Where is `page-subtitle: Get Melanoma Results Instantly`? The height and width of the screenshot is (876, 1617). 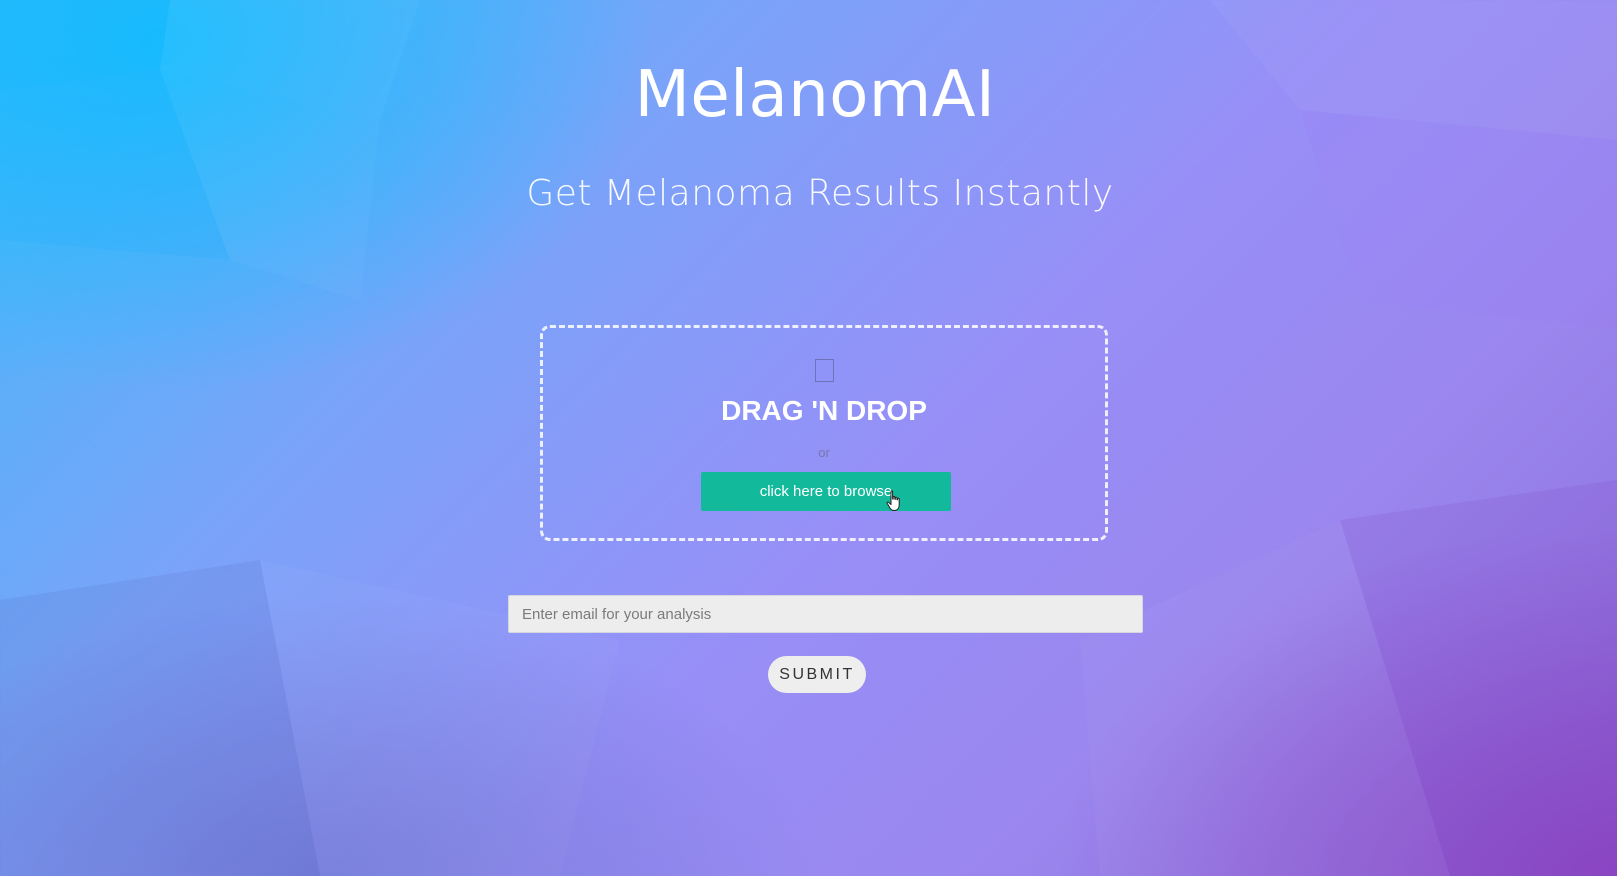 page-subtitle: Get Melanoma Results Instantly is located at coordinates (820, 193).